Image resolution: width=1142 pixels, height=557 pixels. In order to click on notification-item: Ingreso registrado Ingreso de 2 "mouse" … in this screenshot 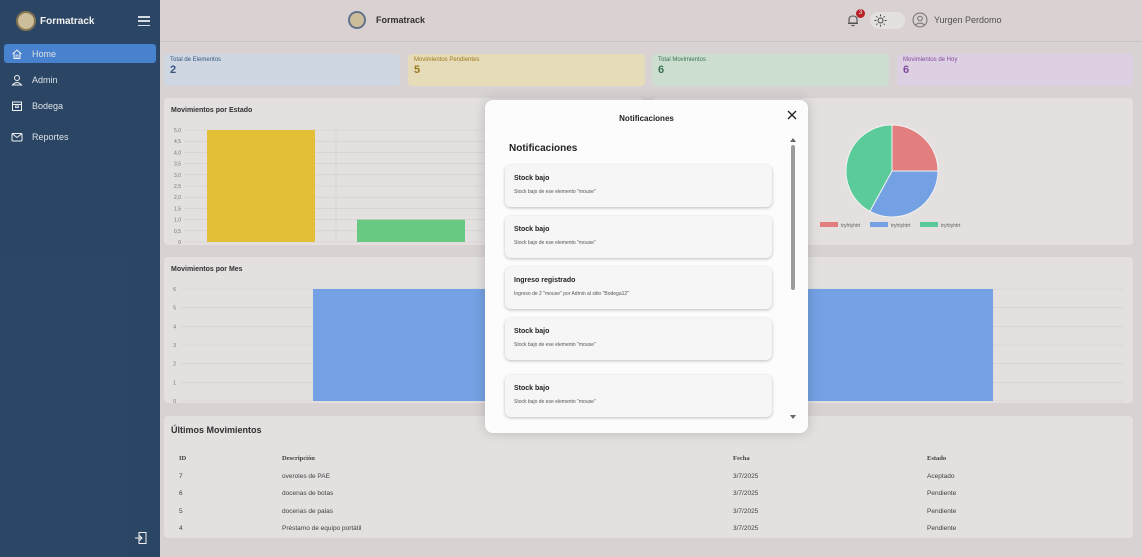, I will do `click(638, 288)`.